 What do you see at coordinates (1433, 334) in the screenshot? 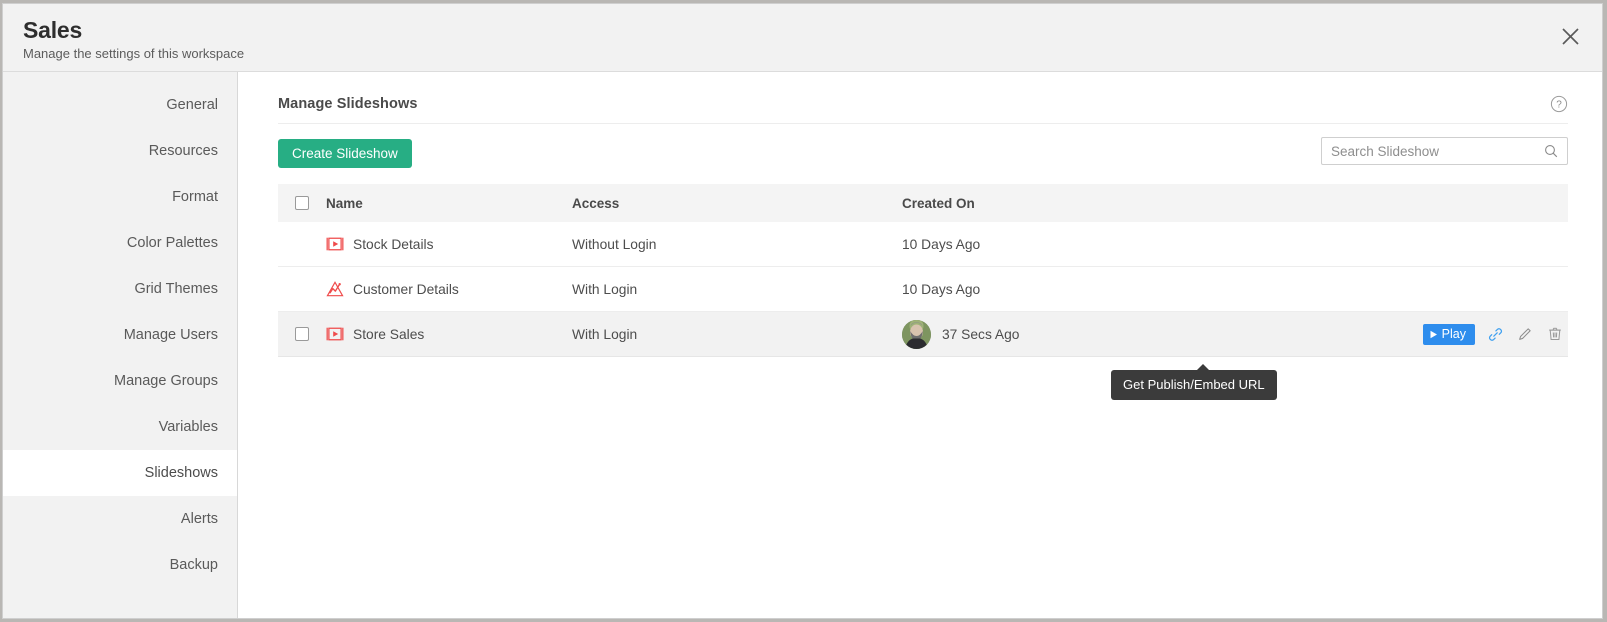
I see `play-triangle-icon` at bounding box center [1433, 334].